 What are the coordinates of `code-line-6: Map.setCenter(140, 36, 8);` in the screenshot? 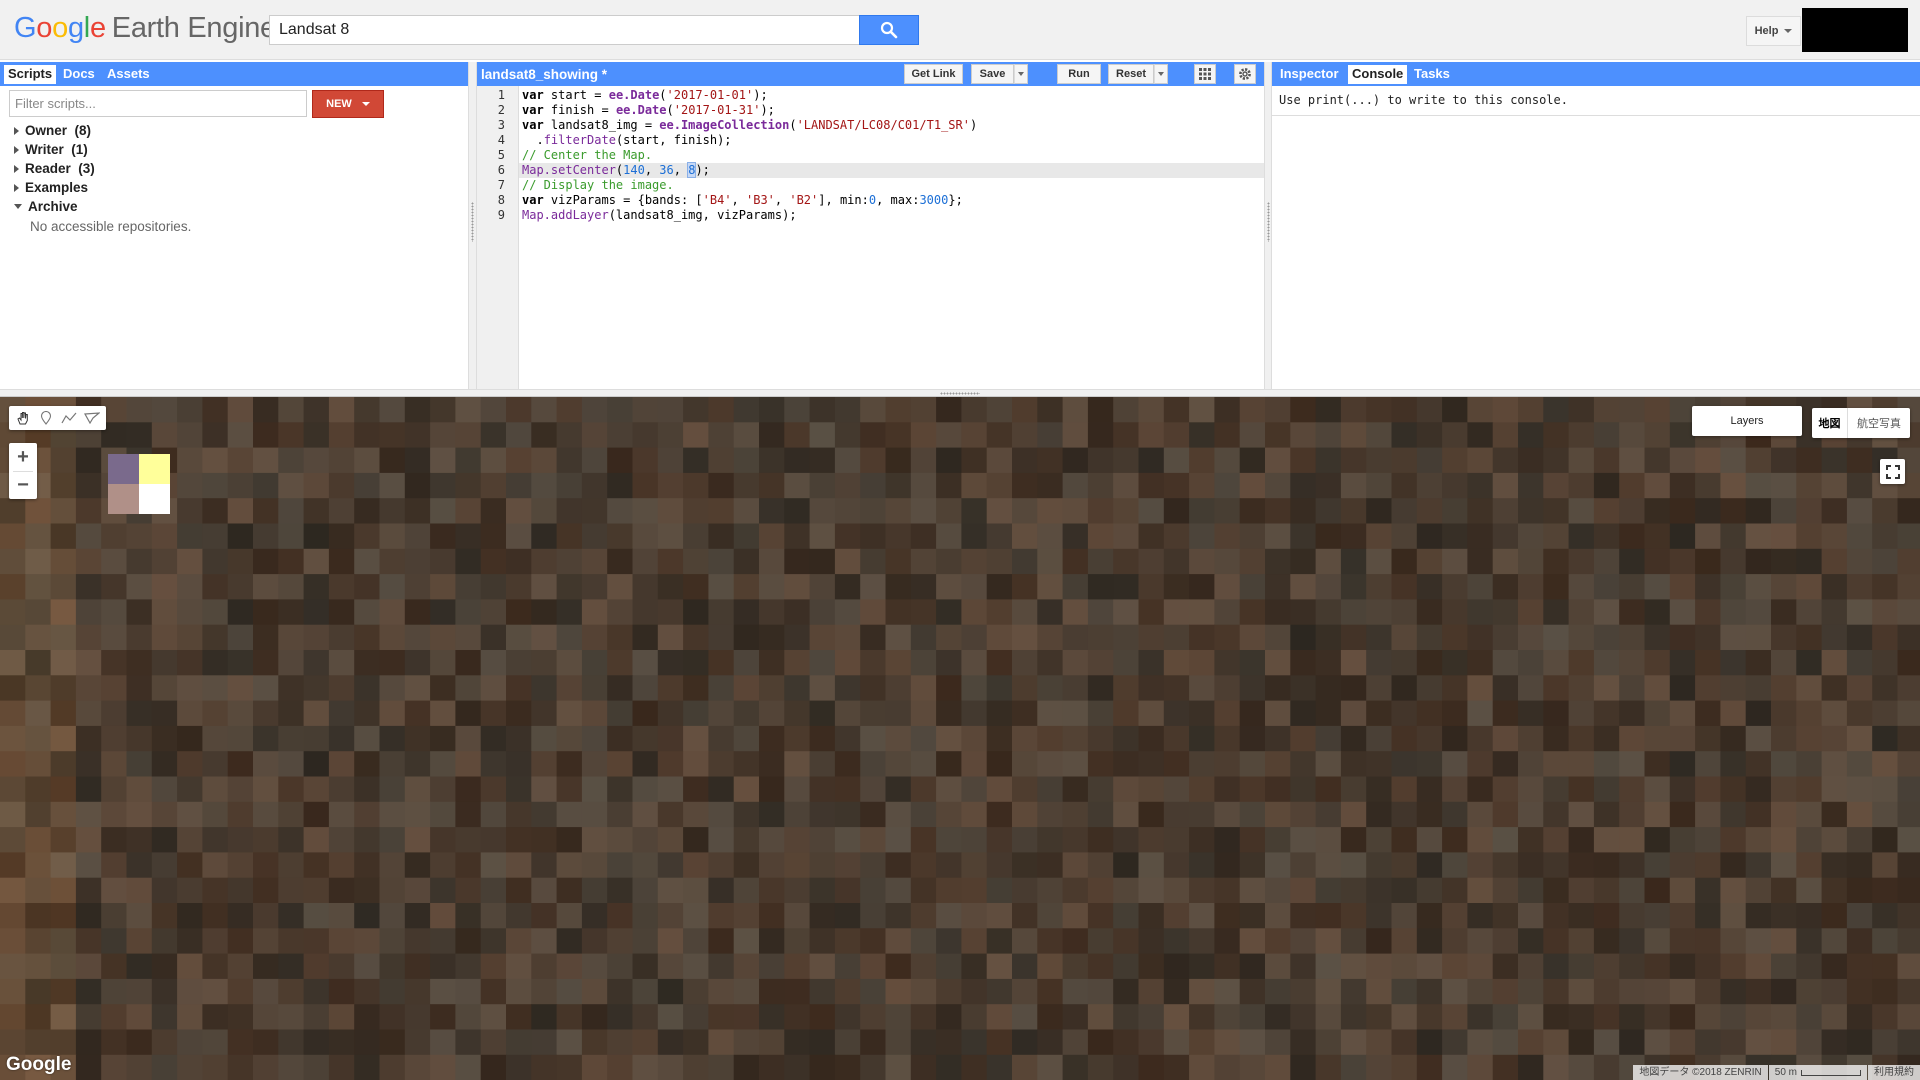 It's located at (616, 170).